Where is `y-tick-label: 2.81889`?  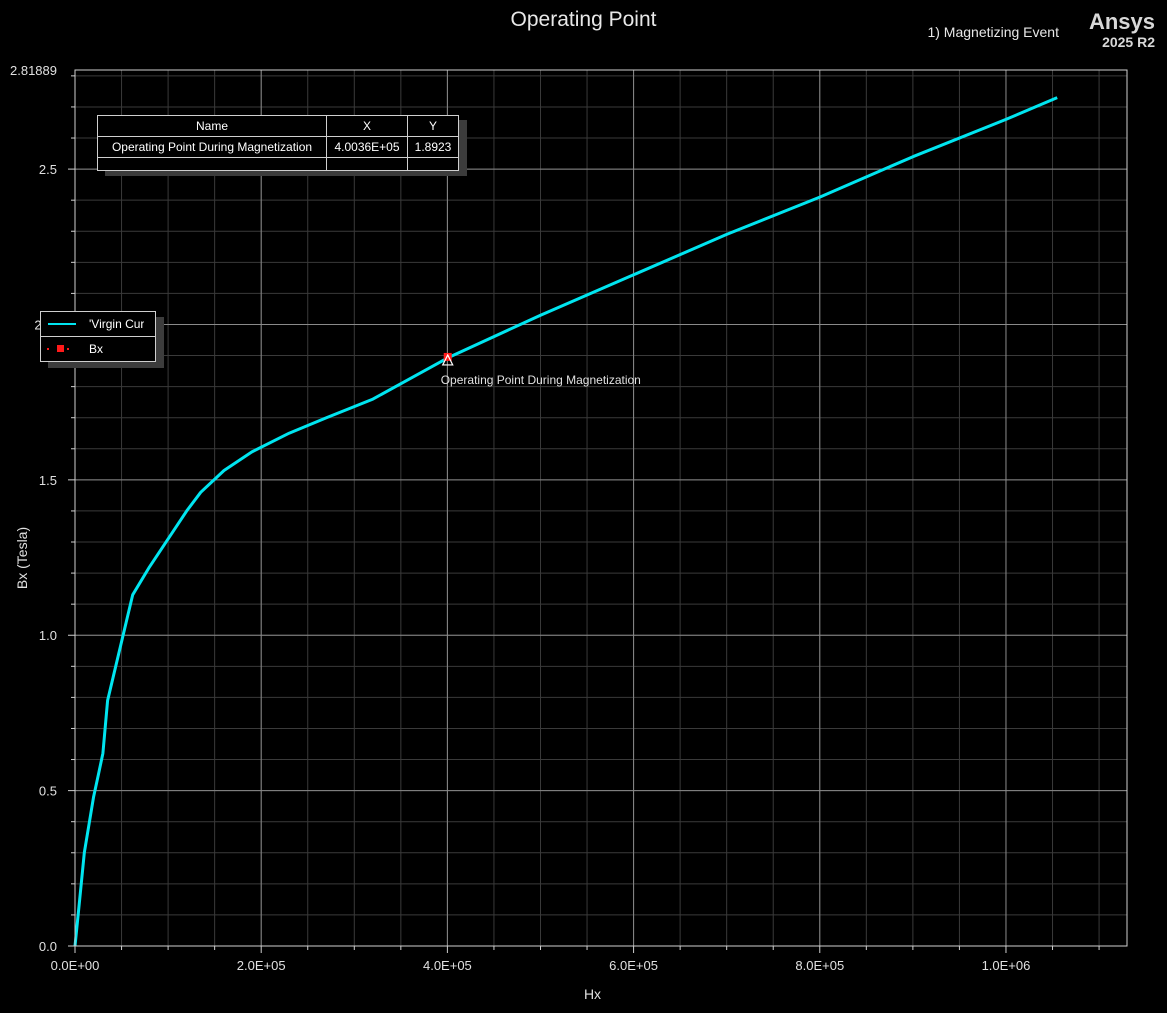 y-tick-label: 2.81889 is located at coordinates (33, 70).